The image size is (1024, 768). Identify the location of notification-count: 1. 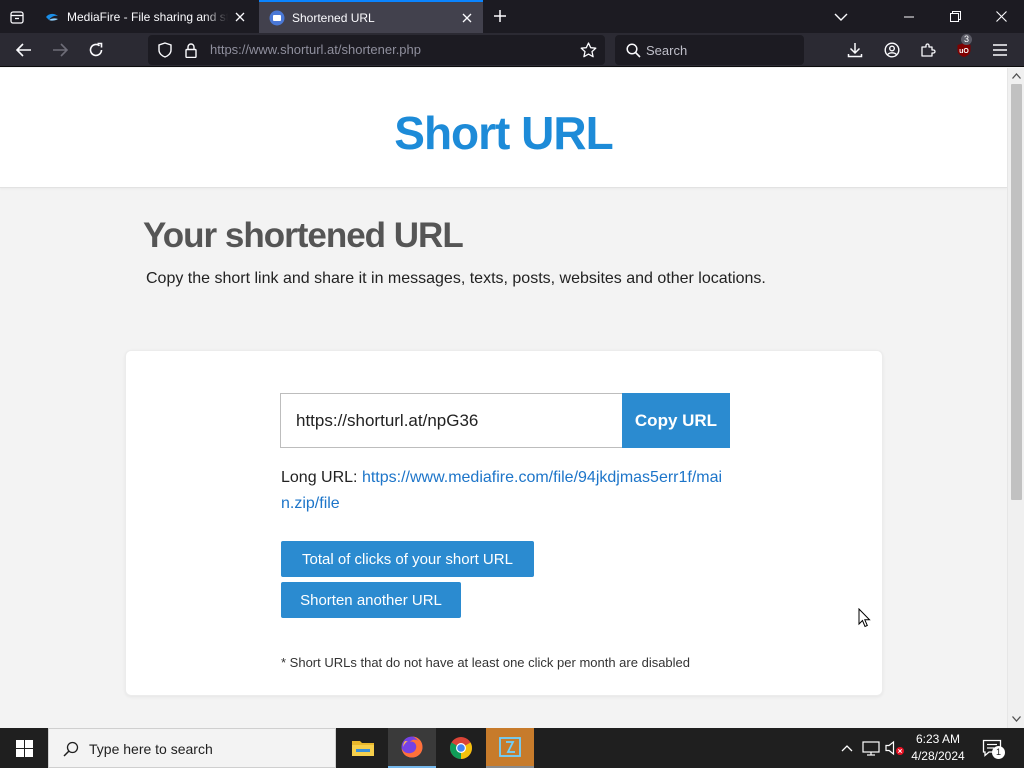
(998, 752).